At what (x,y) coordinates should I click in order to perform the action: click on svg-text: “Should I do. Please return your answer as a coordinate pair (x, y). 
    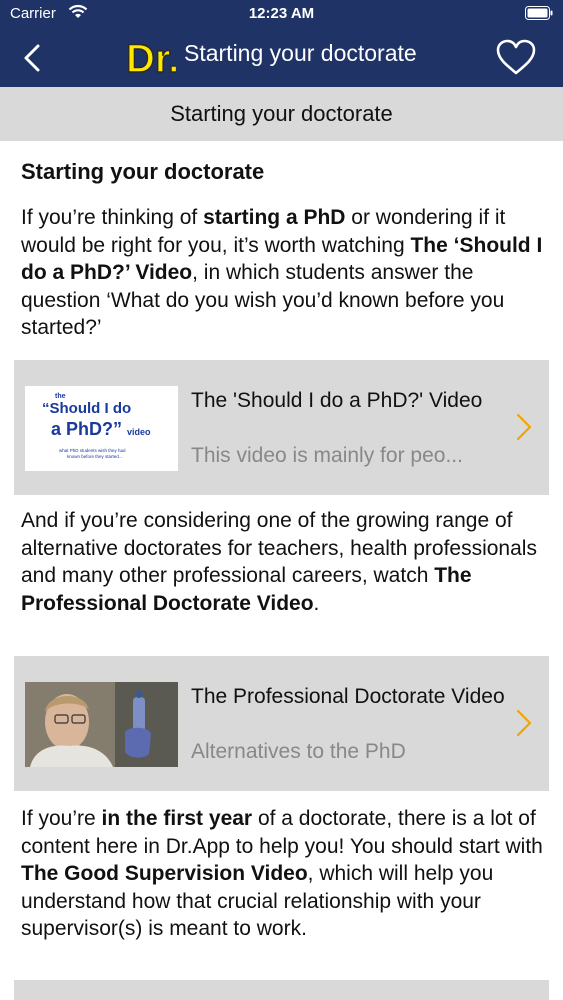
    Looking at the image, I should click on (86, 408).